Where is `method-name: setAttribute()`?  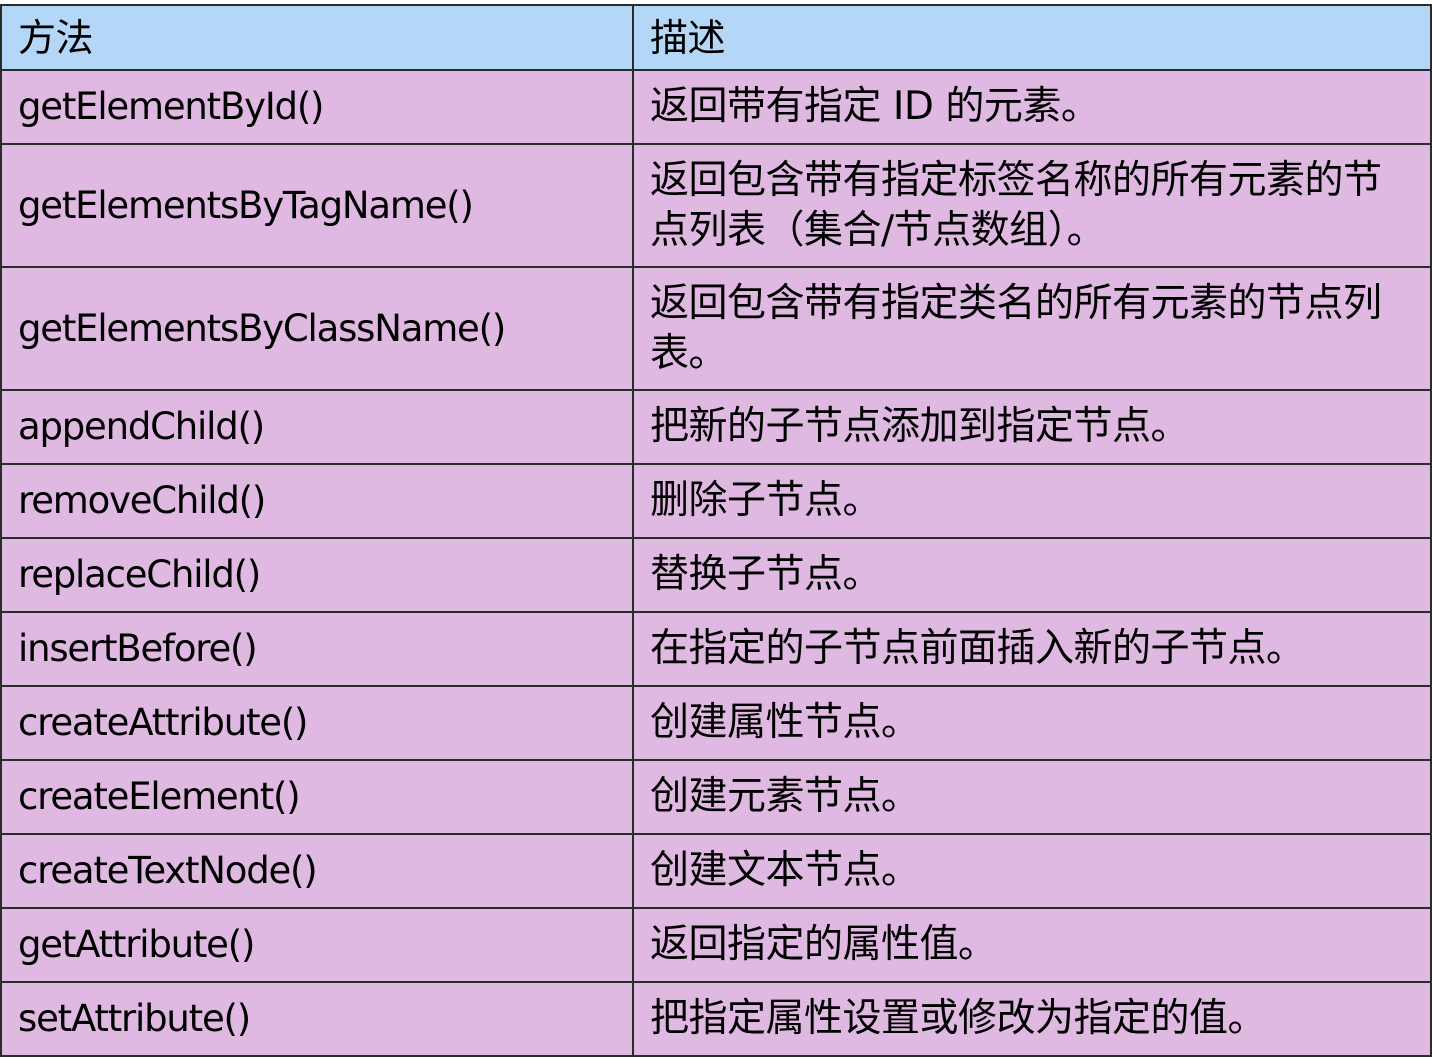
method-name: setAttribute() is located at coordinates (317, 1019).